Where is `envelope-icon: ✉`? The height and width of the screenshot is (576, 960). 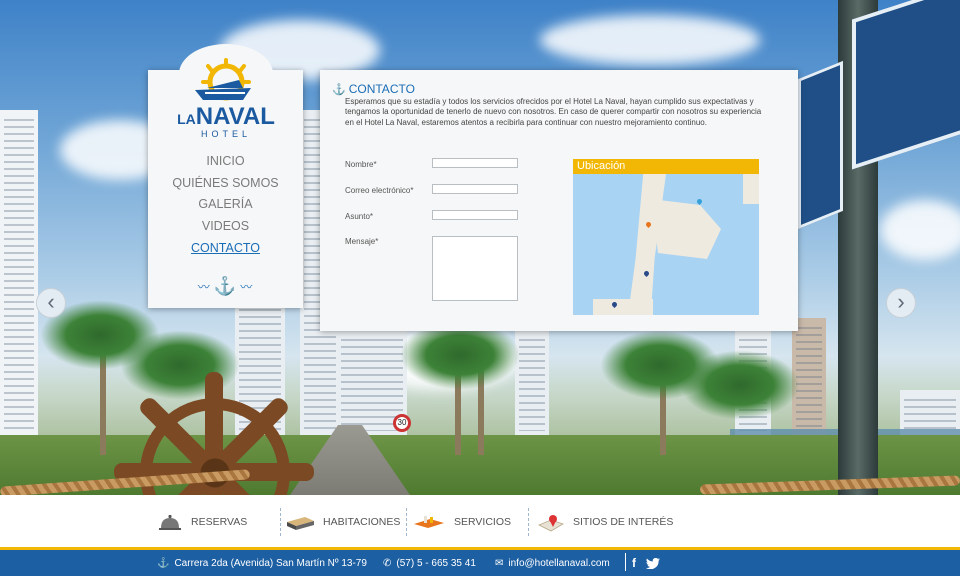
envelope-icon: ✉ is located at coordinates (499, 563).